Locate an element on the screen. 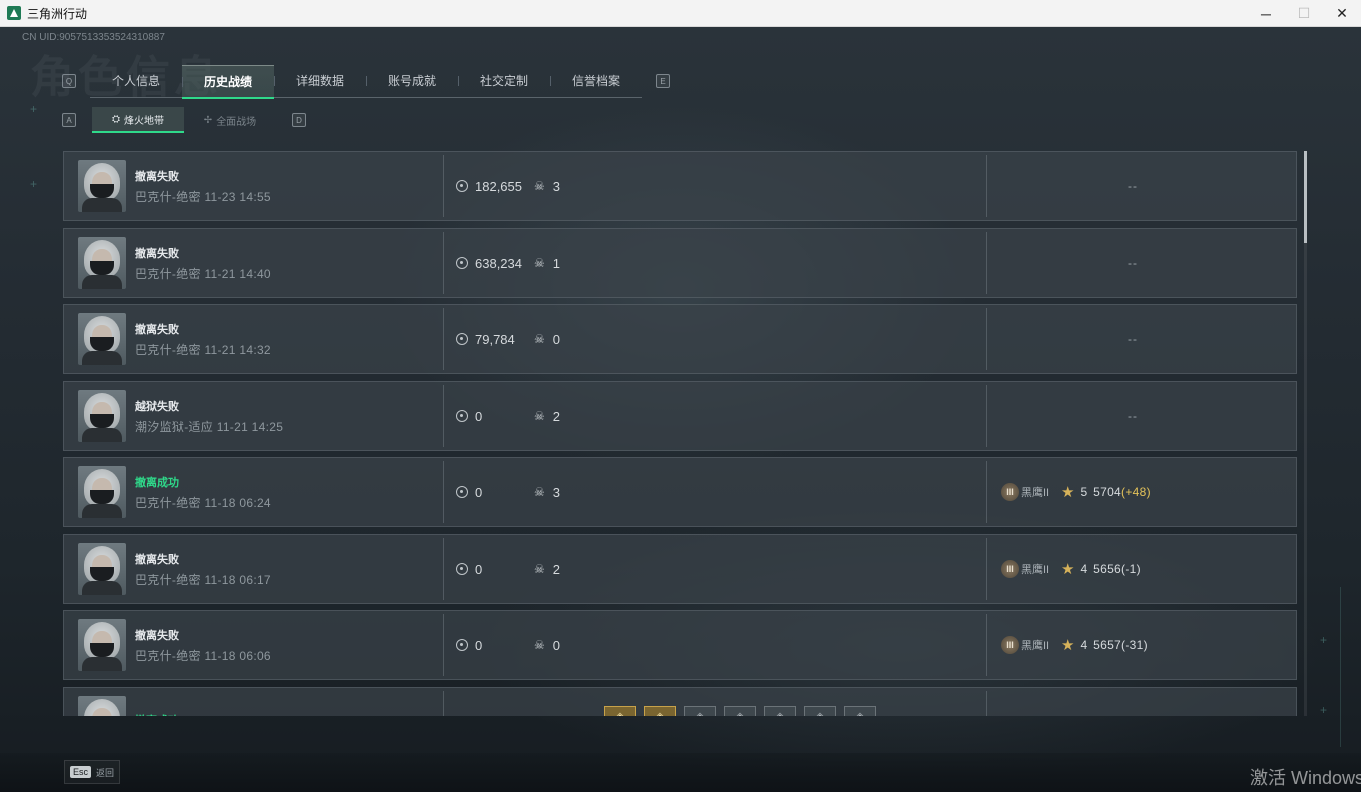  tab-social-custom: 社交定制 is located at coordinates (504, 81).